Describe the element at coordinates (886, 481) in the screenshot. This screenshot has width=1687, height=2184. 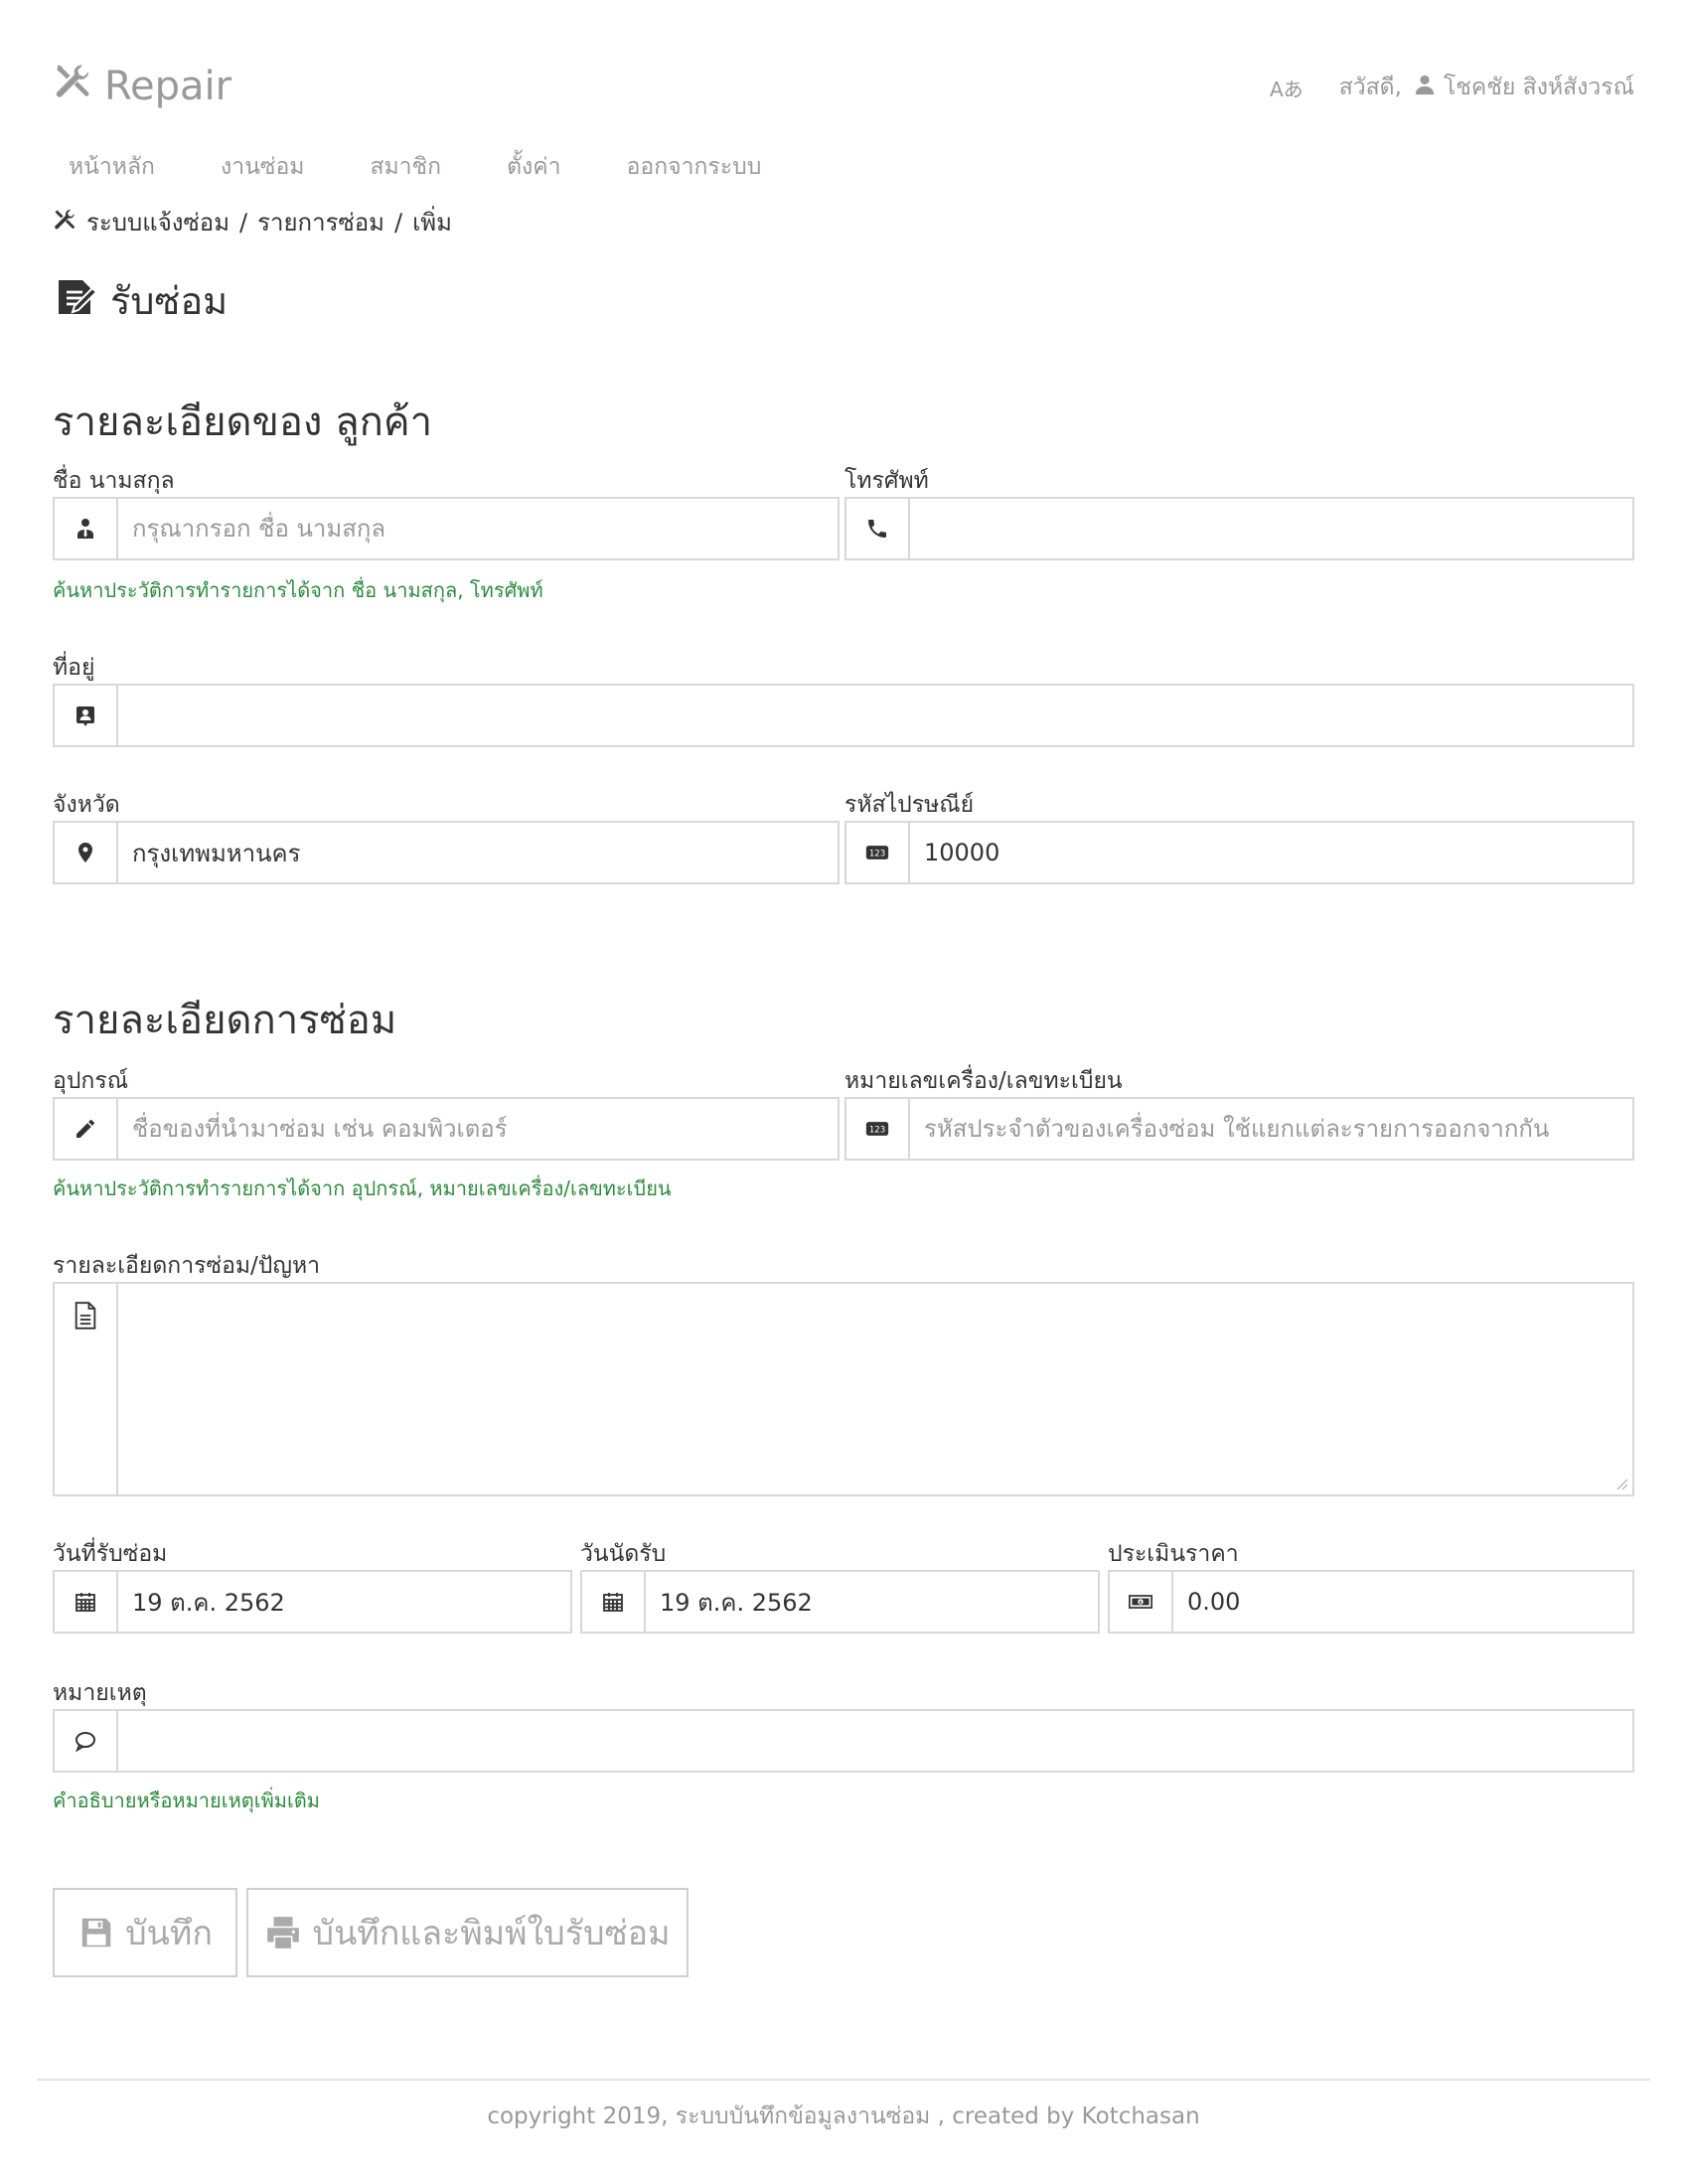
I see `phone-label: โทรศัพท์` at that location.